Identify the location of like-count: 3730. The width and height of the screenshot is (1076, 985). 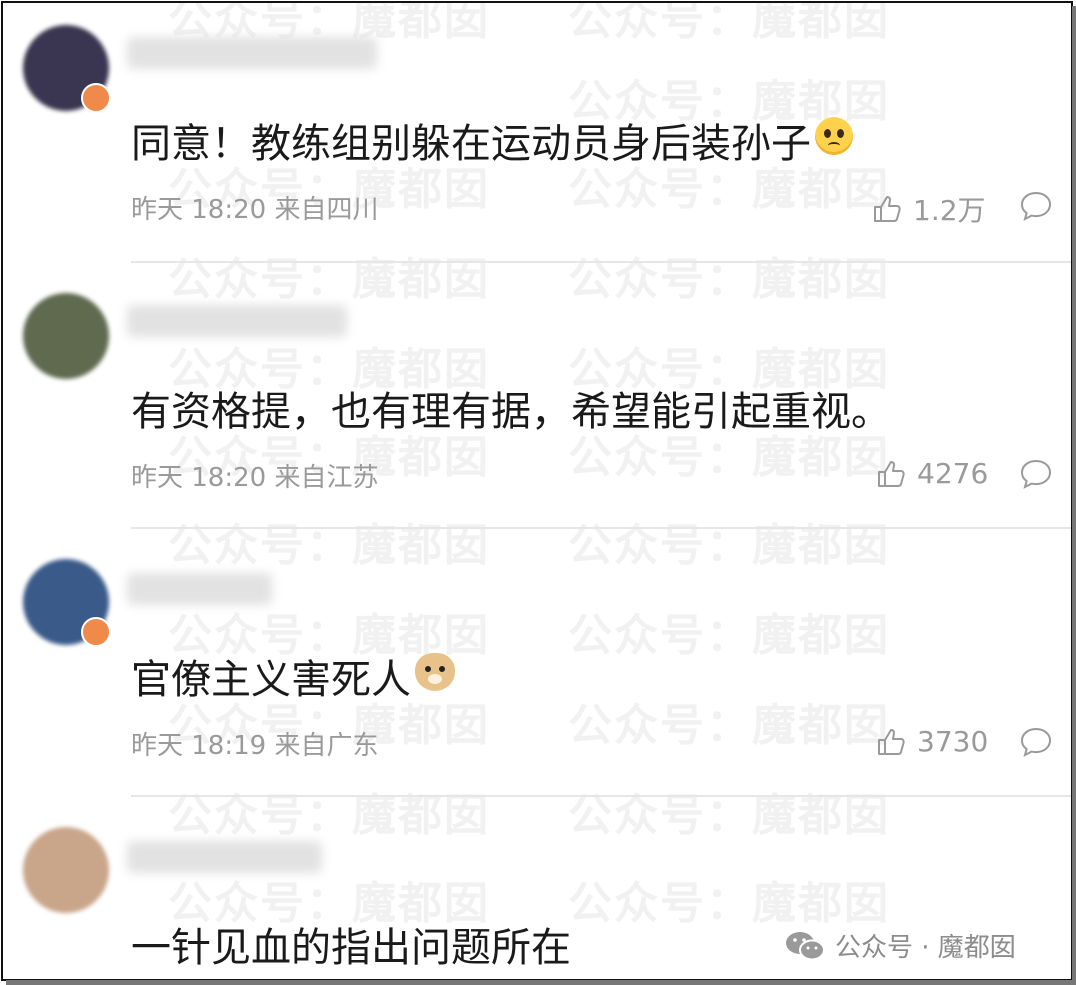
(953, 741).